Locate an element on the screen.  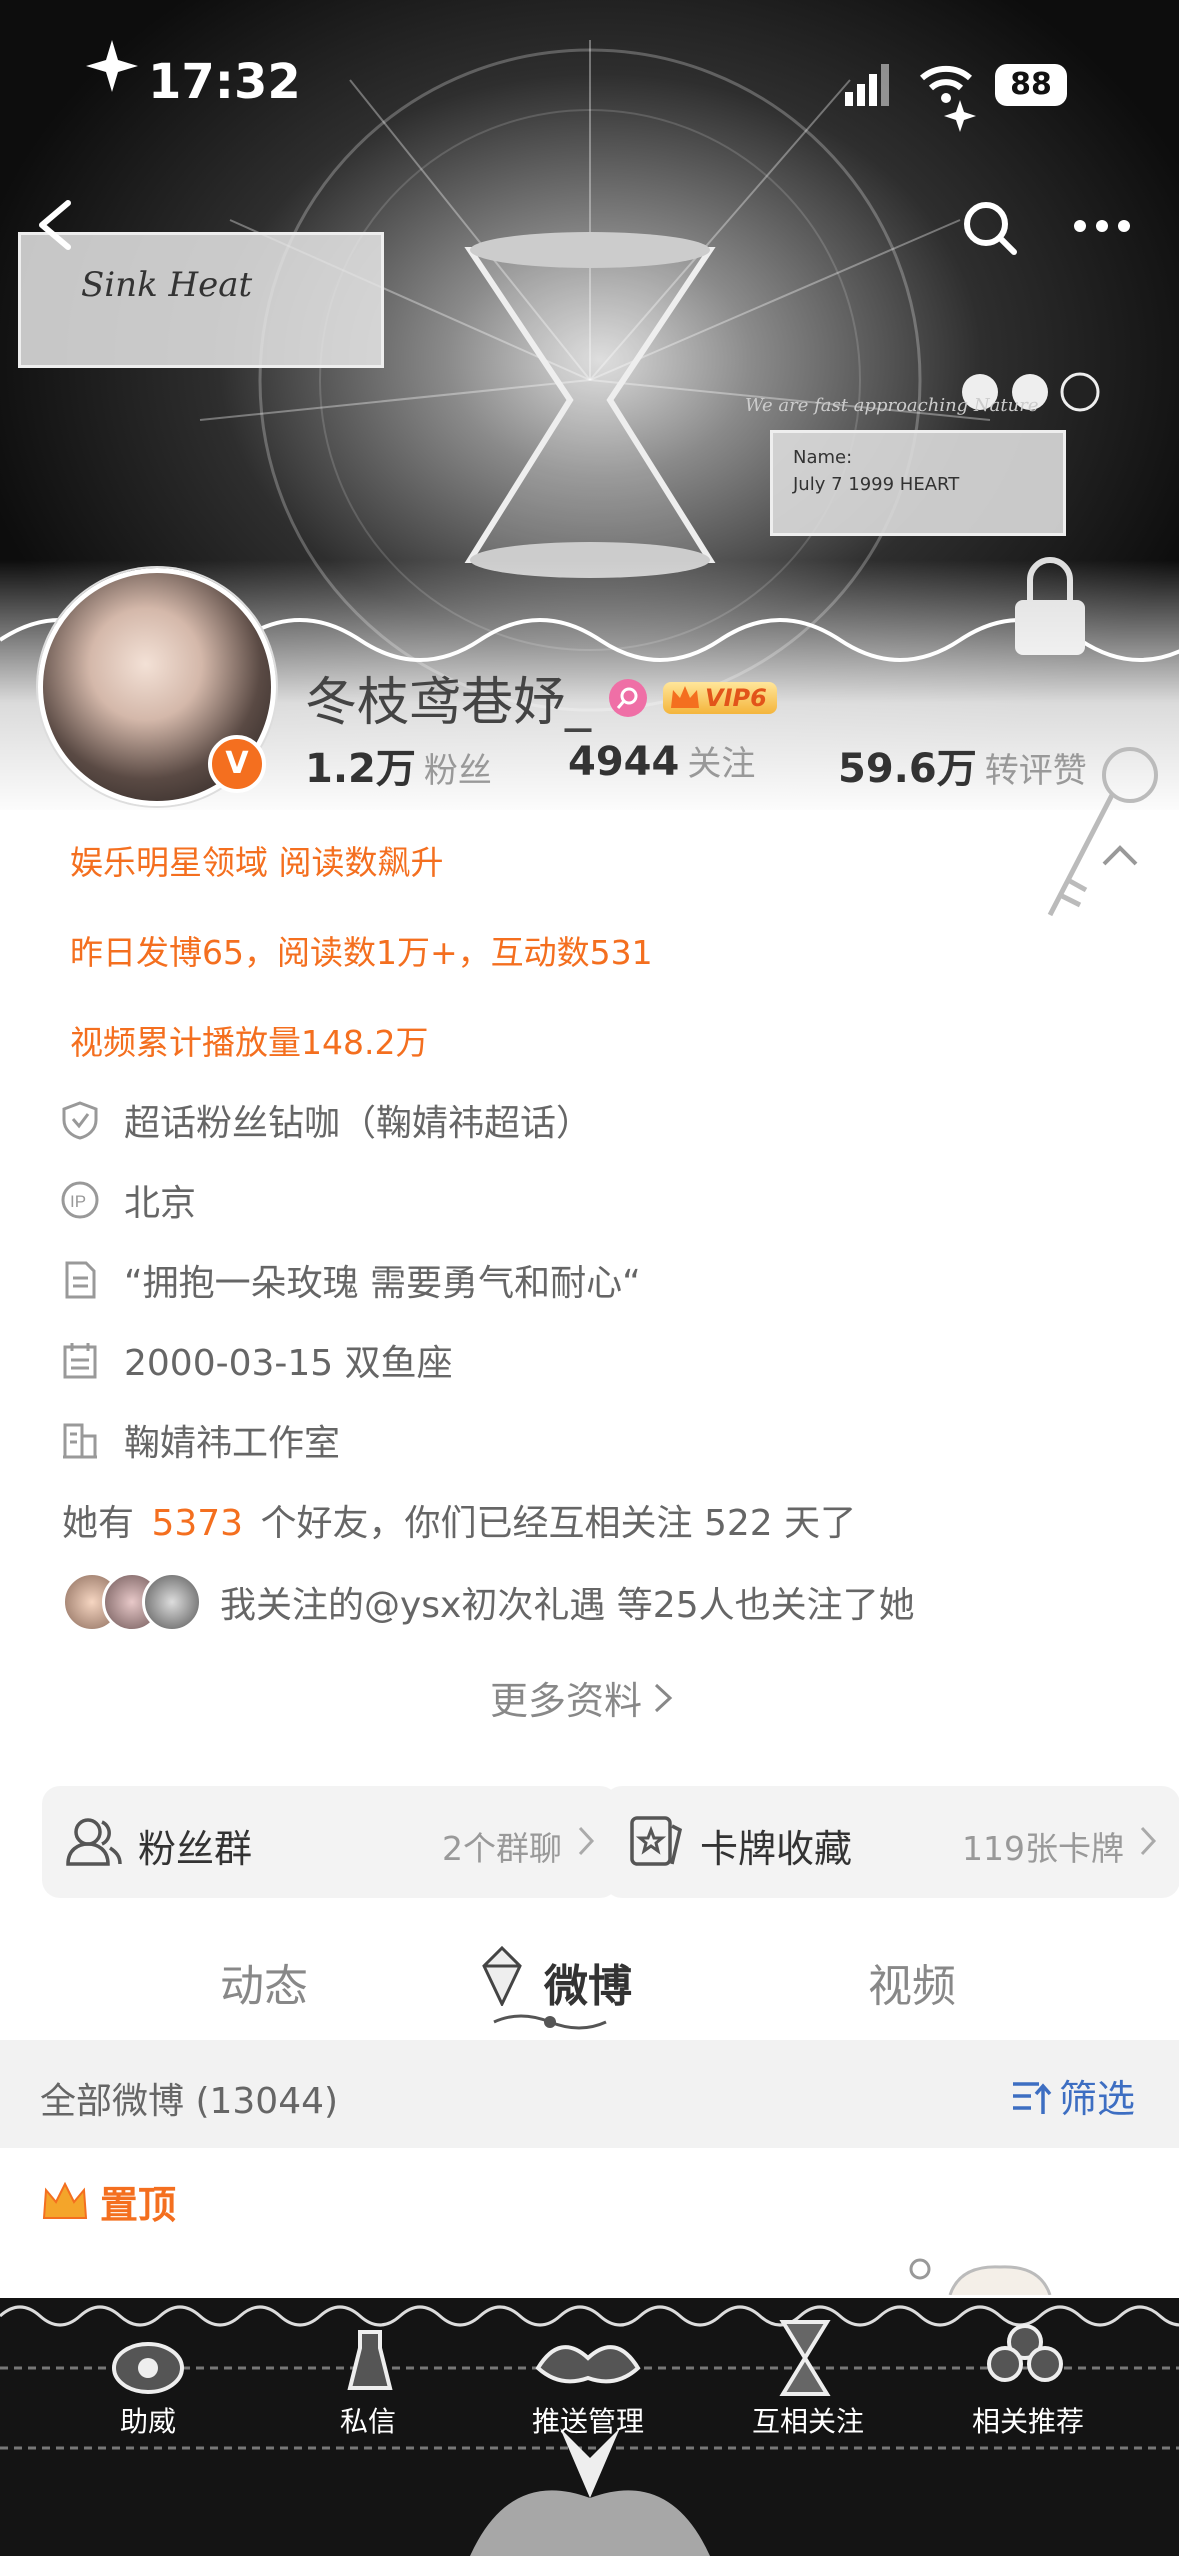
message-icon is located at coordinates (370, 2363).